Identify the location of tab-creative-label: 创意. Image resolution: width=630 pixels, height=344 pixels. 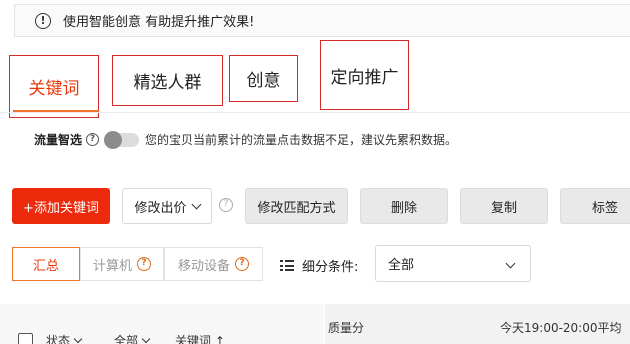
(263, 81).